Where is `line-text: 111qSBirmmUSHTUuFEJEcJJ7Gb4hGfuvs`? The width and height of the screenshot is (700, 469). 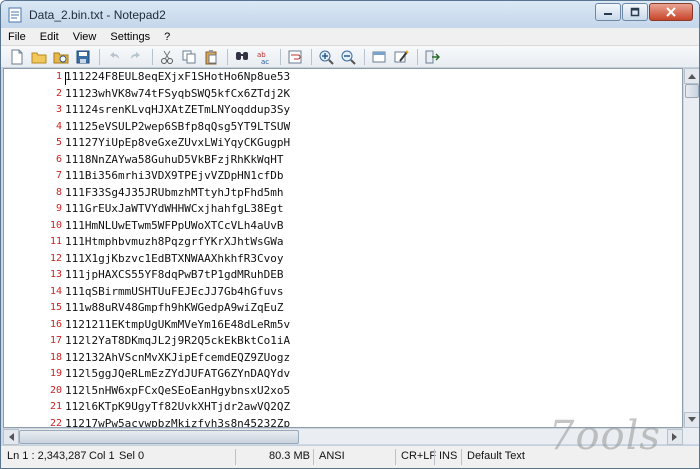
line-text: 111qSBirmmUSHTUuFEJEcJJ7Gb4hGfuvs is located at coordinates (174, 292).